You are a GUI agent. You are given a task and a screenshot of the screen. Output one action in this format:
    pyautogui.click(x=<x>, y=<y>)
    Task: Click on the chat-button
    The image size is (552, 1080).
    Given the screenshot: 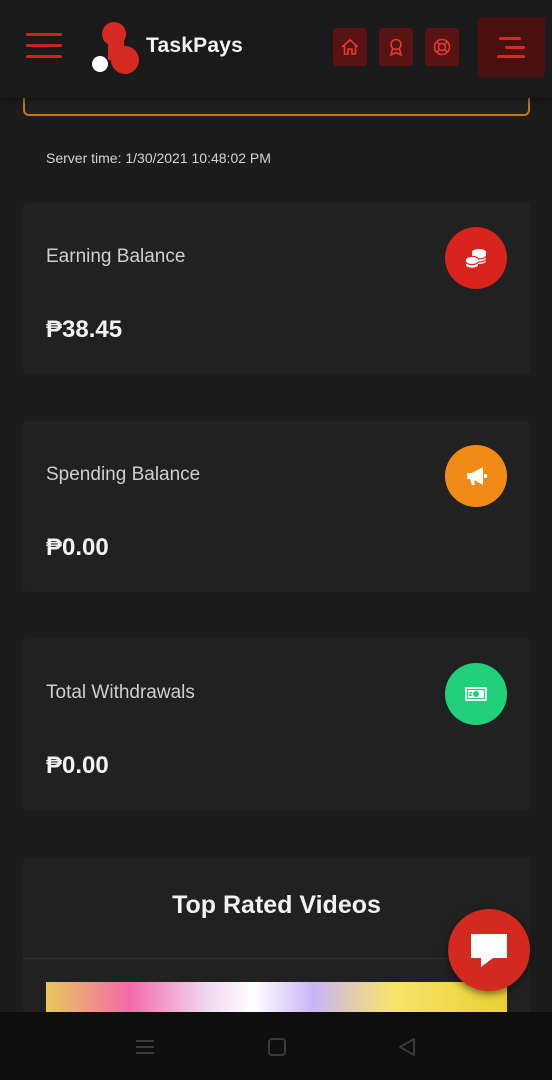 What is the action you would take?
    pyautogui.click(x=489, y=950)
    